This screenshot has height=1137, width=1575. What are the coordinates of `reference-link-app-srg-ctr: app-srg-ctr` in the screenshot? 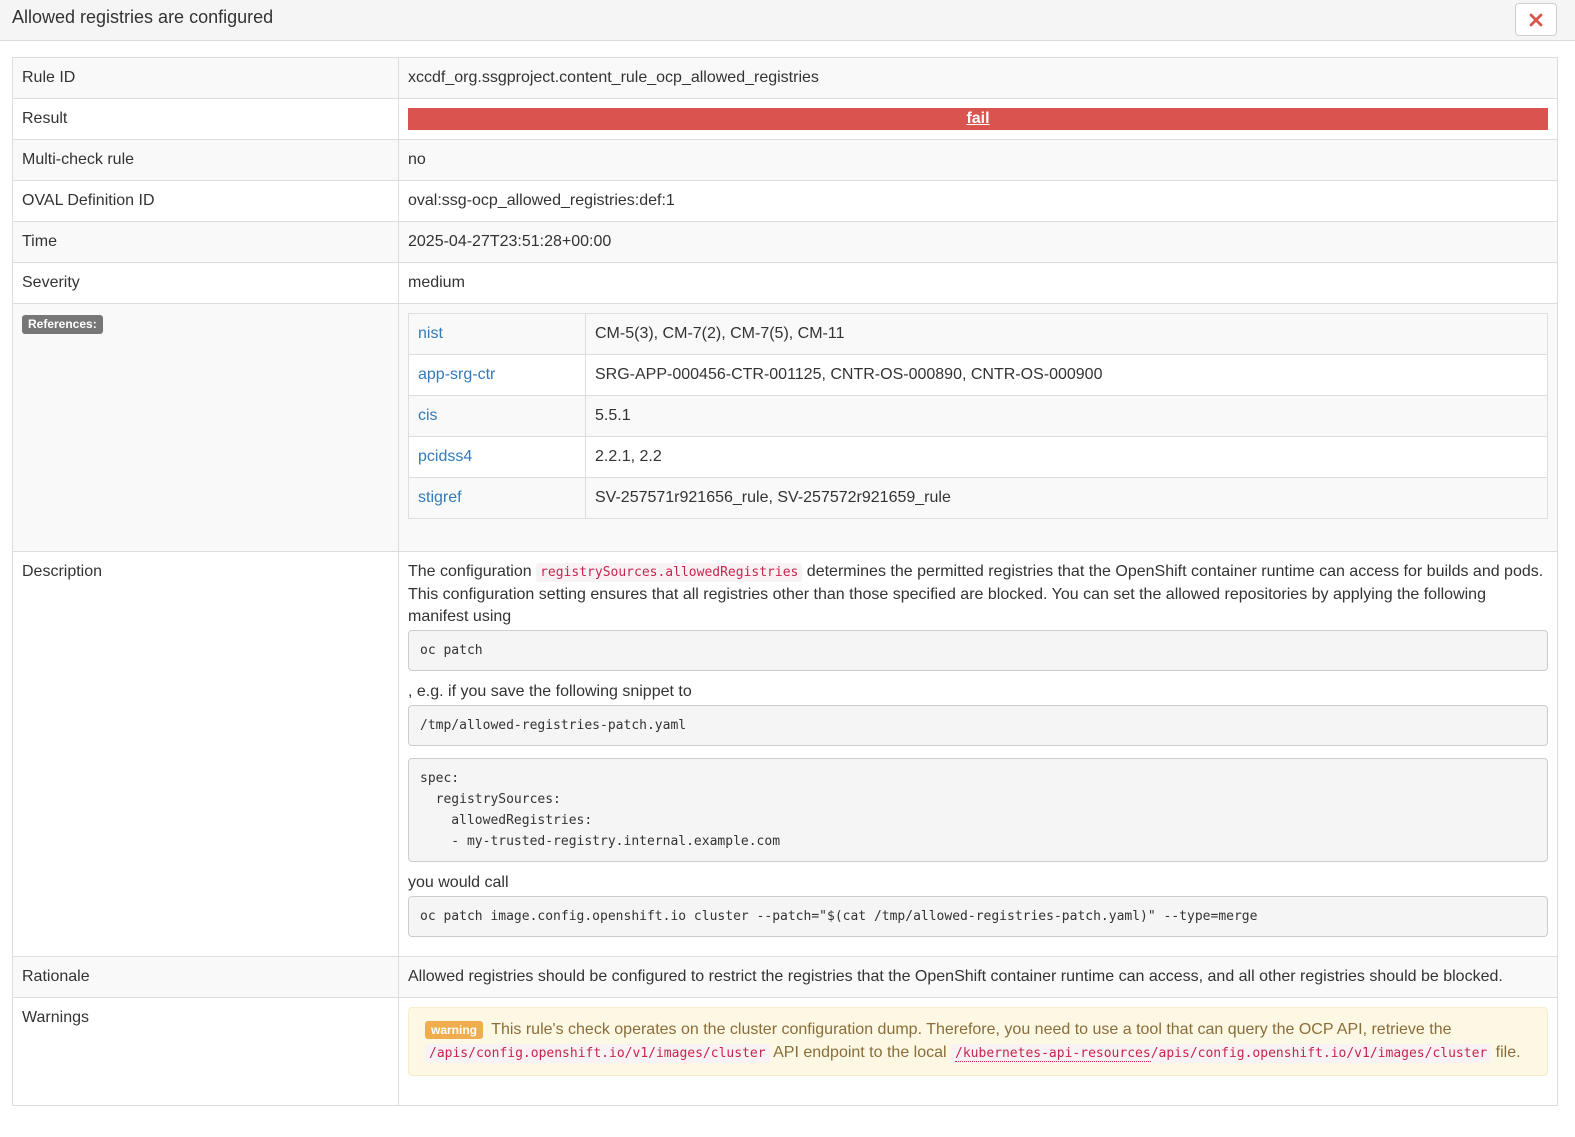 It's located at (456, 374).